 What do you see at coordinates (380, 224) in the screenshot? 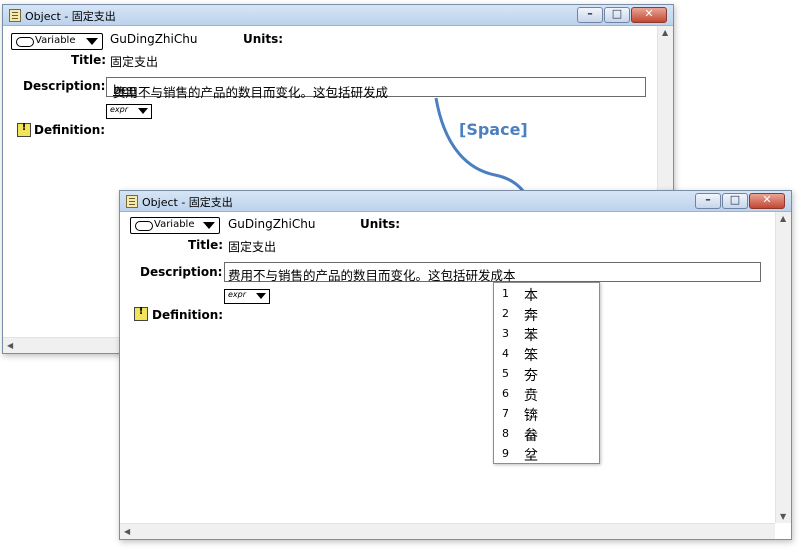
I see `units-label: Units:` at bounding box center [380, 224].